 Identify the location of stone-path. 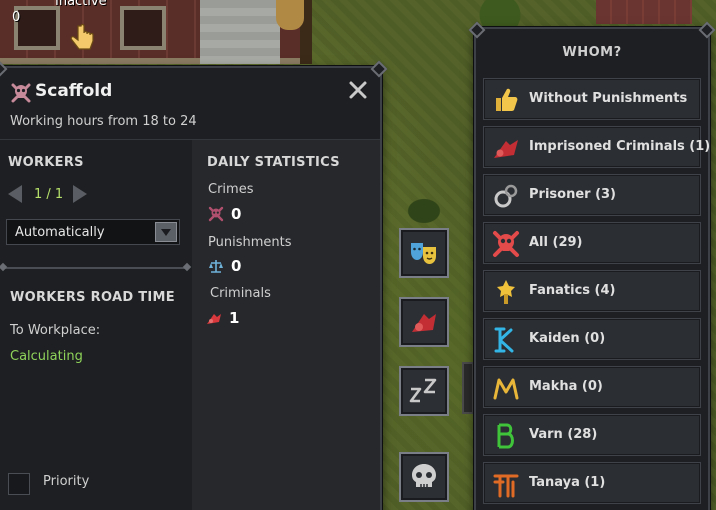
(240, 32).